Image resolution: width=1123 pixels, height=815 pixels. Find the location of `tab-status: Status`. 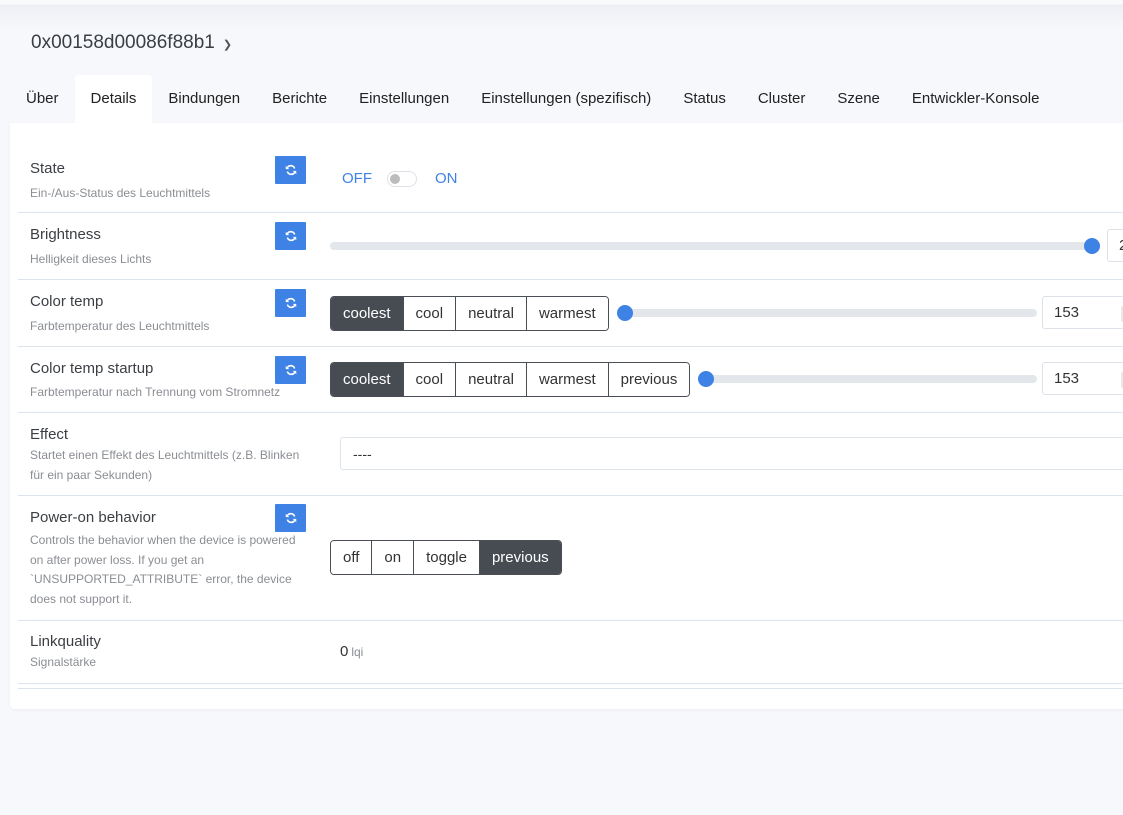

tab-status: Status is located at coordinates (704, 99).